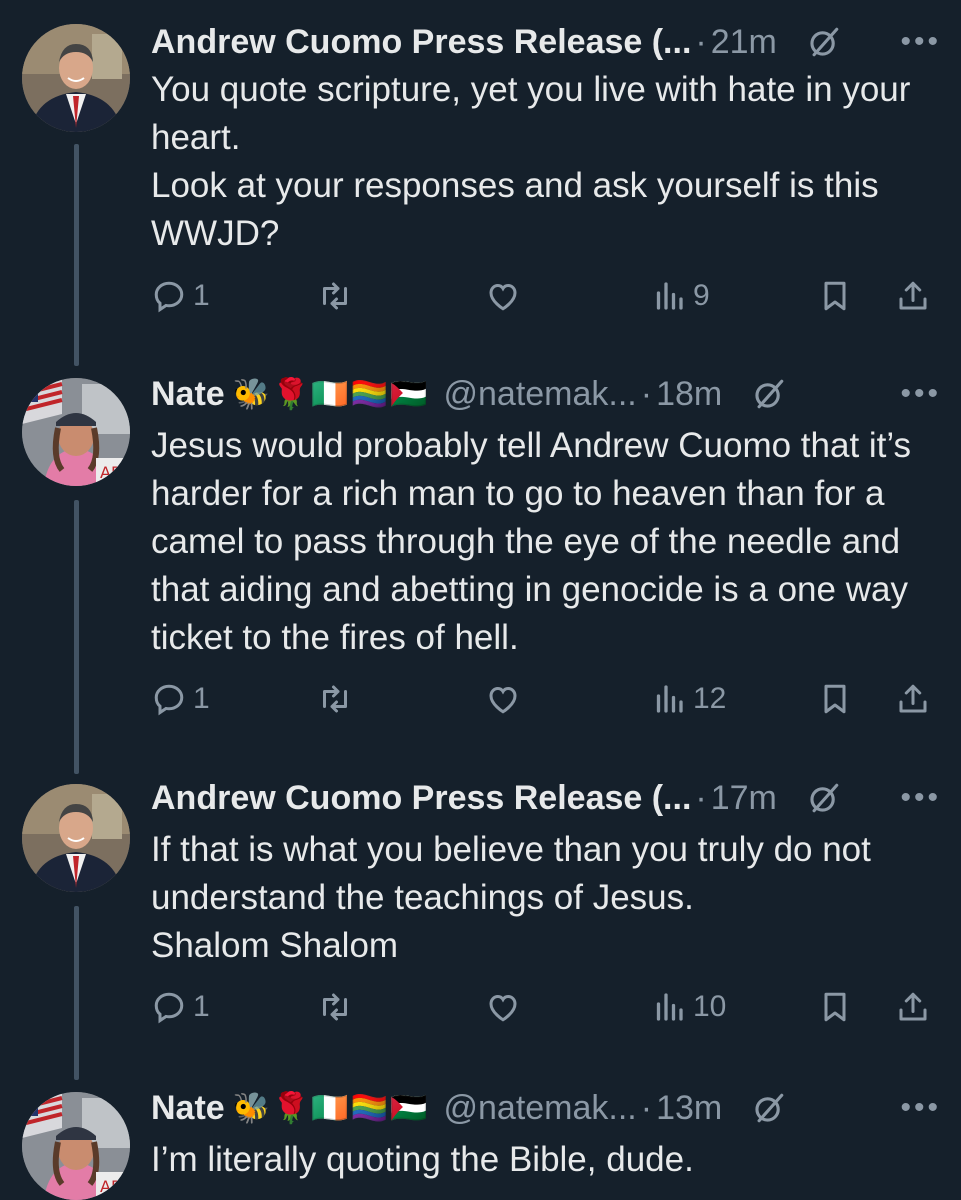 This screenshot has height=1200, width=961. Describe the element at coordinates (546, 699) in the screenshot. I see `action-bar: 1 12` at that location.